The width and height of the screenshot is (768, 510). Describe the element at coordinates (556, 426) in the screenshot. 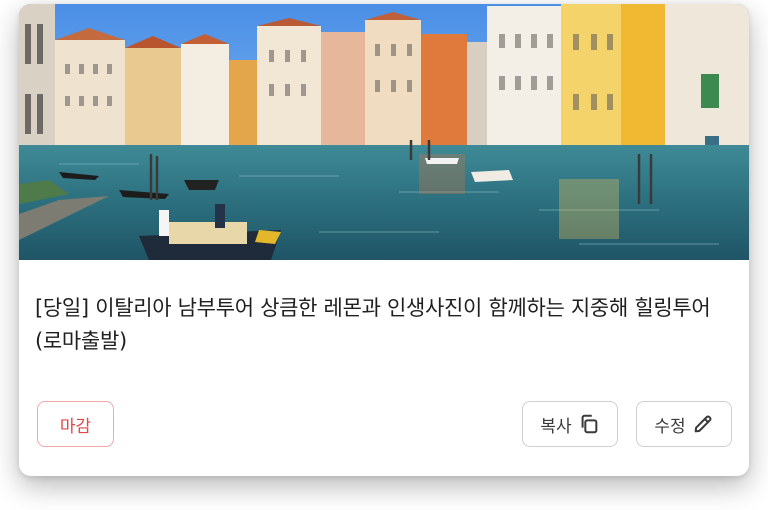

I see `copy-button-label: 복사` at that location.